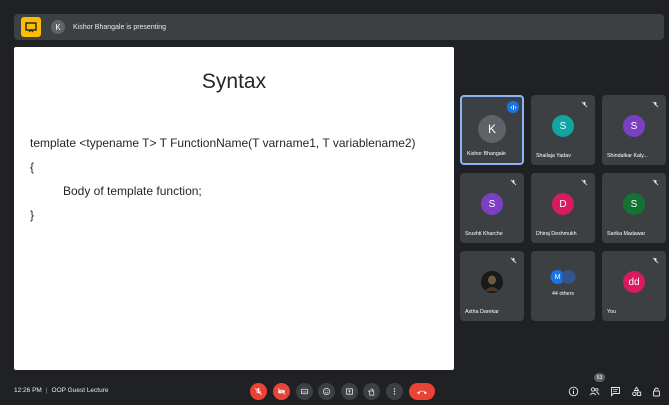 The image size is (669, 405). I want to click on activities-button, so click(636, 391).